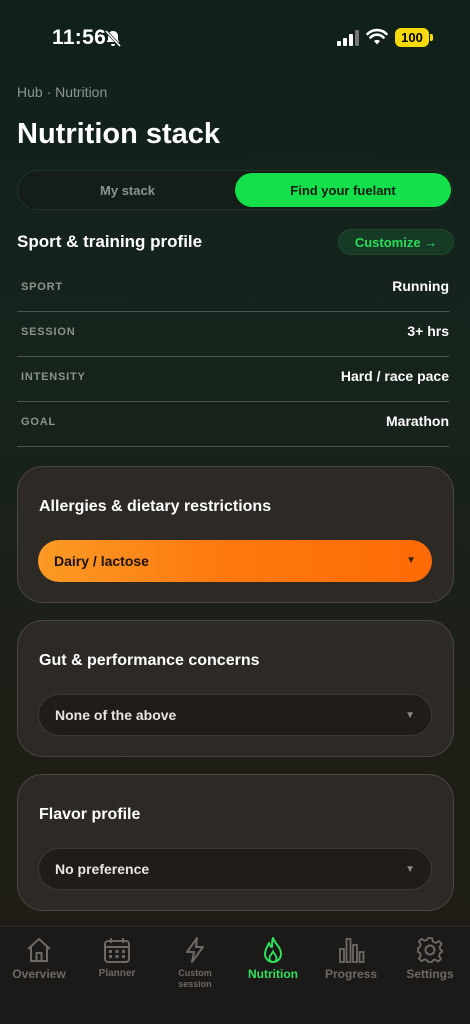  Describe the element at coordinates (233, 289) in the screenshot. I see `profile-row-sport: SPORT Running` at that location.